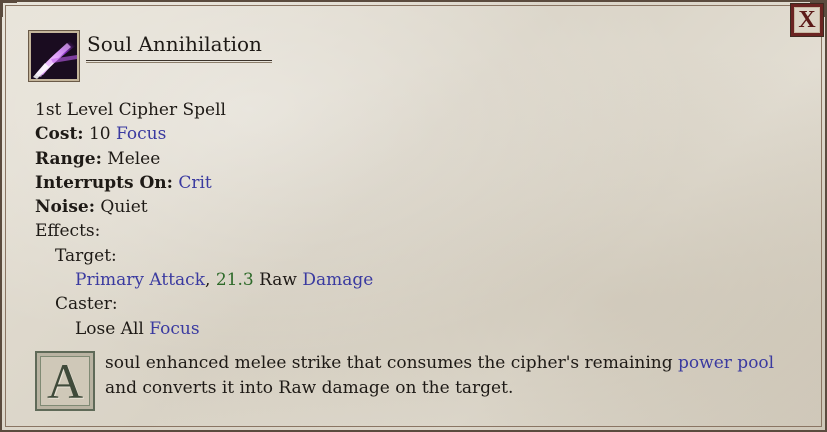  Describe the element at coordinates (174, 44) in the screenshot. I see `ability-title: Soul Annihilation` at that location.